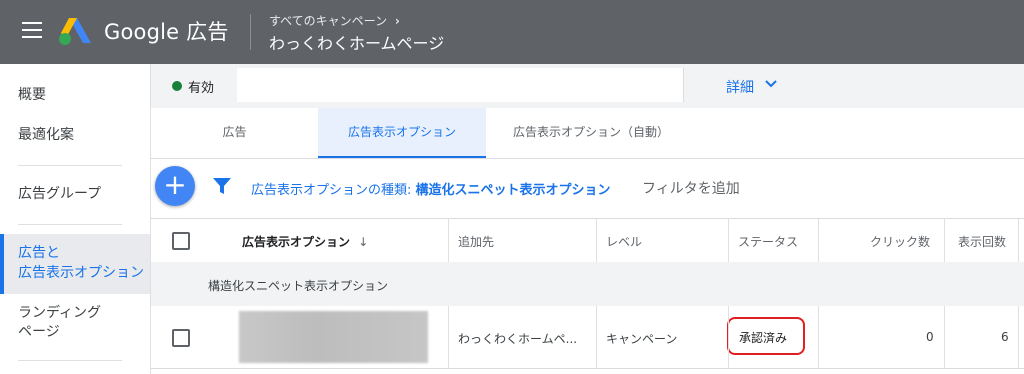 This screenshot has height=374, width=1024. What do you see at coordinates (460, 85) in the screenshot?
I see `status-panel` at bounding box center [460, 85].